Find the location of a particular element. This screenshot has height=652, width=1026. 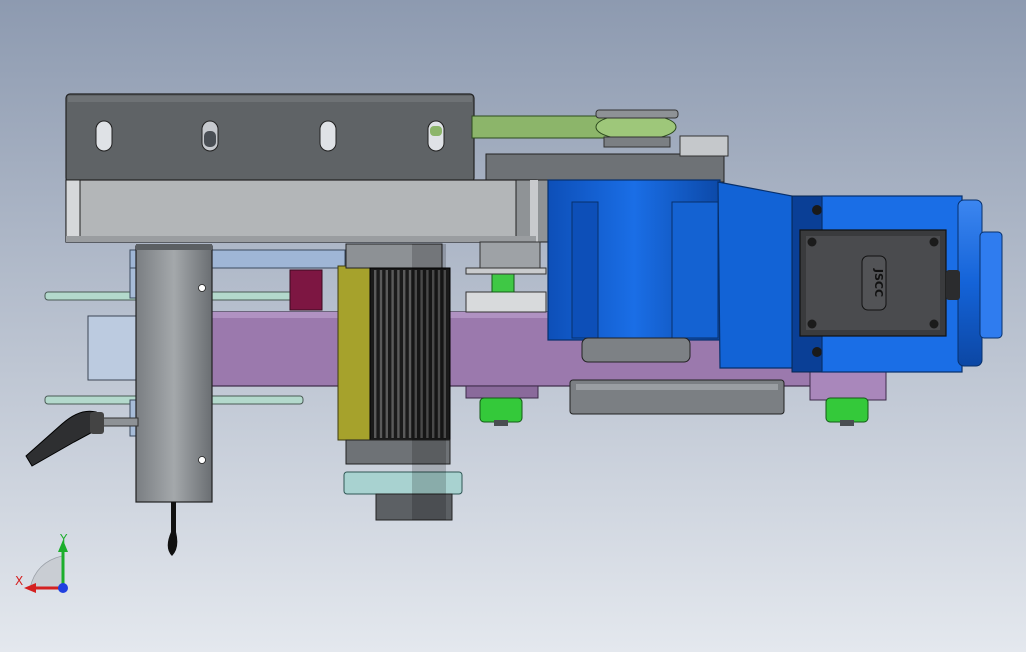

rear-bracket is located at coordinates (605, 168).